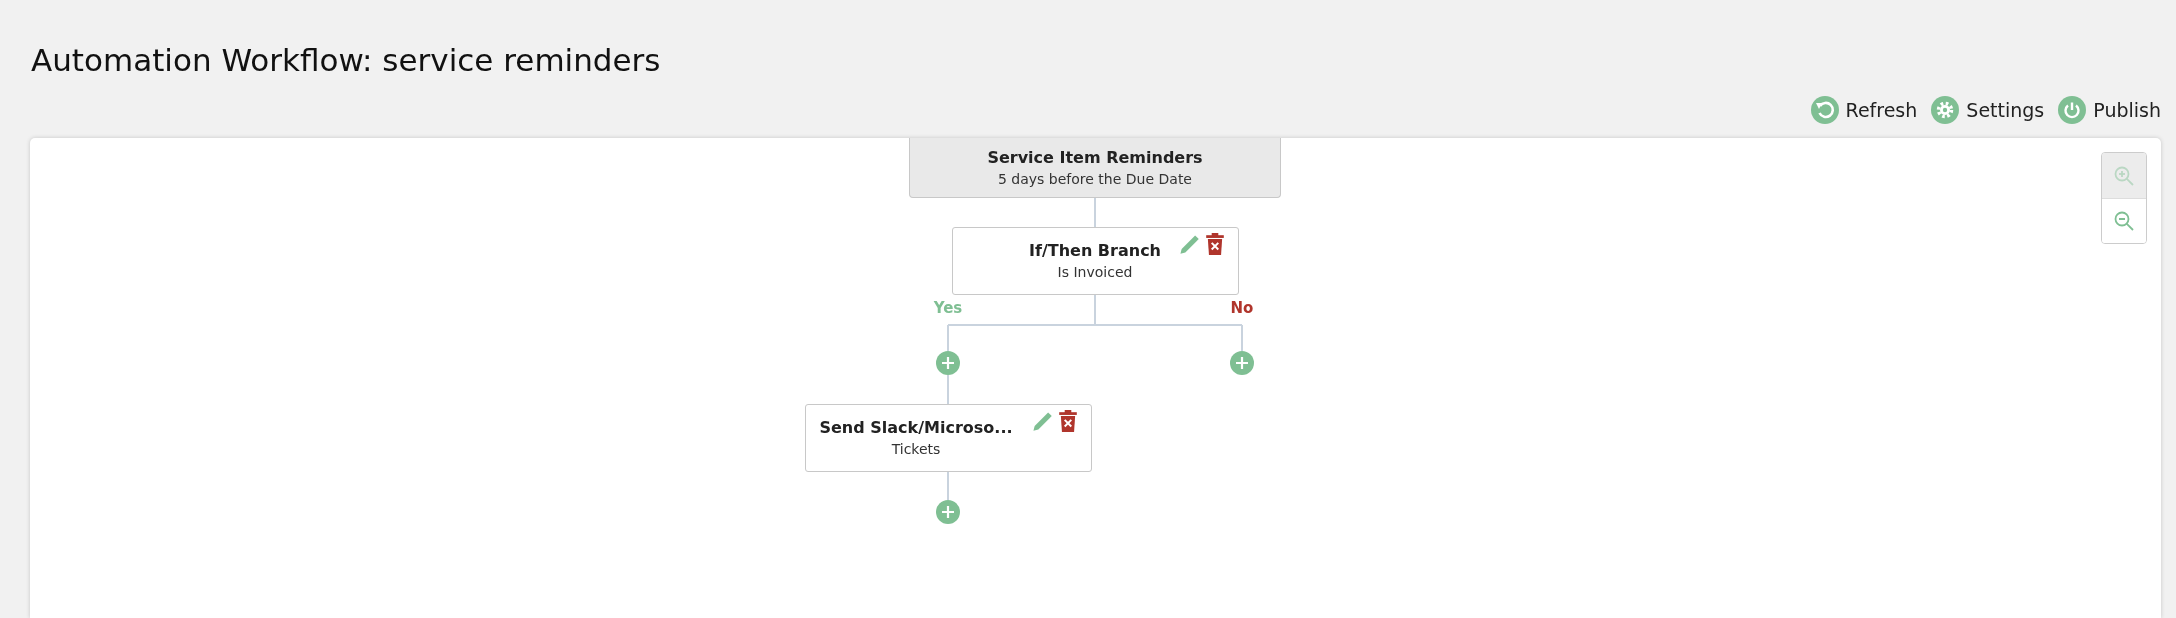 Image resolution: width=2176 pixels, height=618 pixels. I want to click on branch-label: No, so click(1242, 308).